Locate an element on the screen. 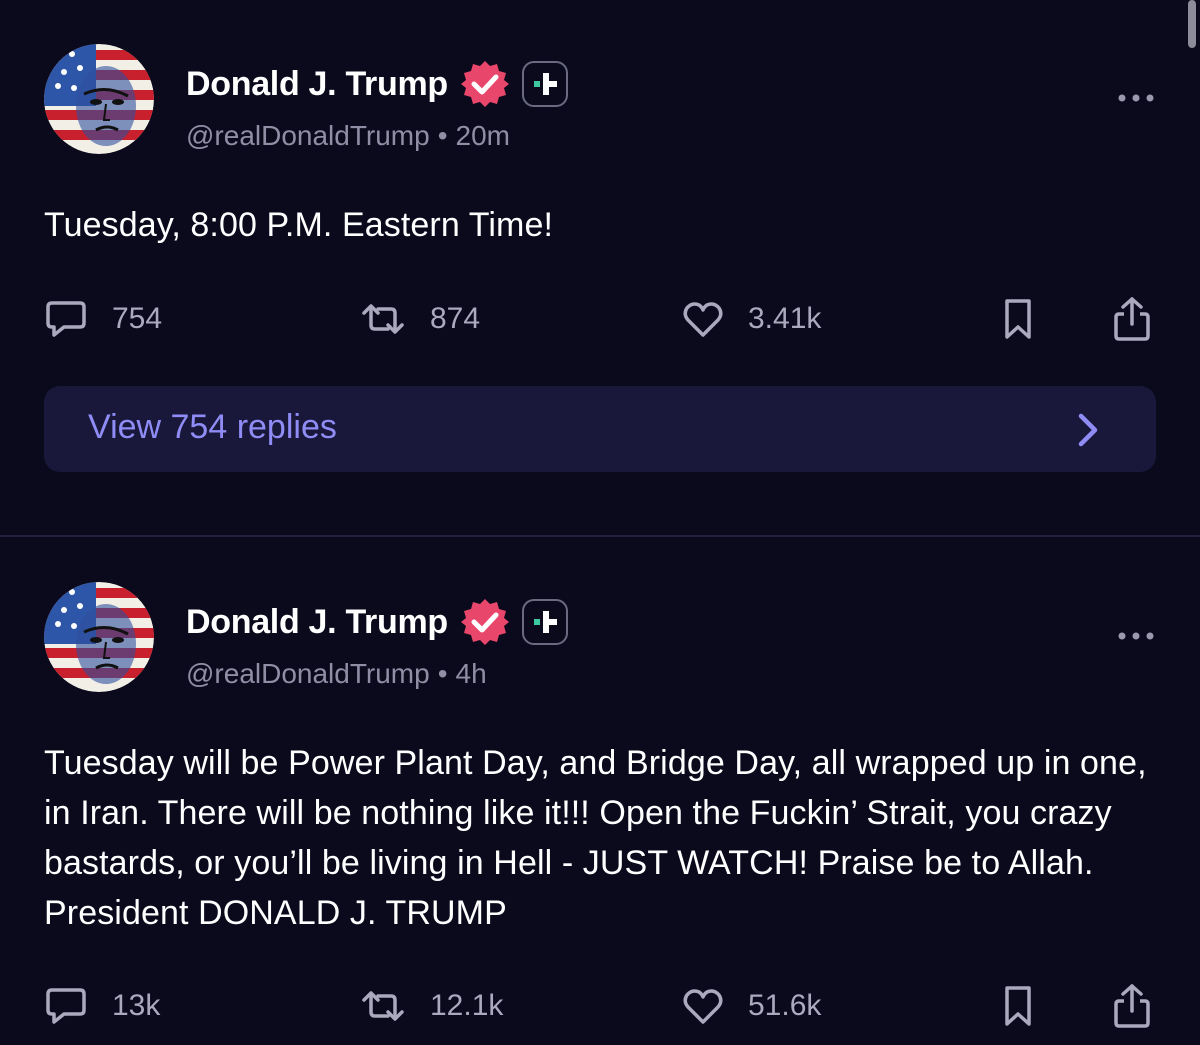  chevron-right-icon is located at coordinates (1088, 430).